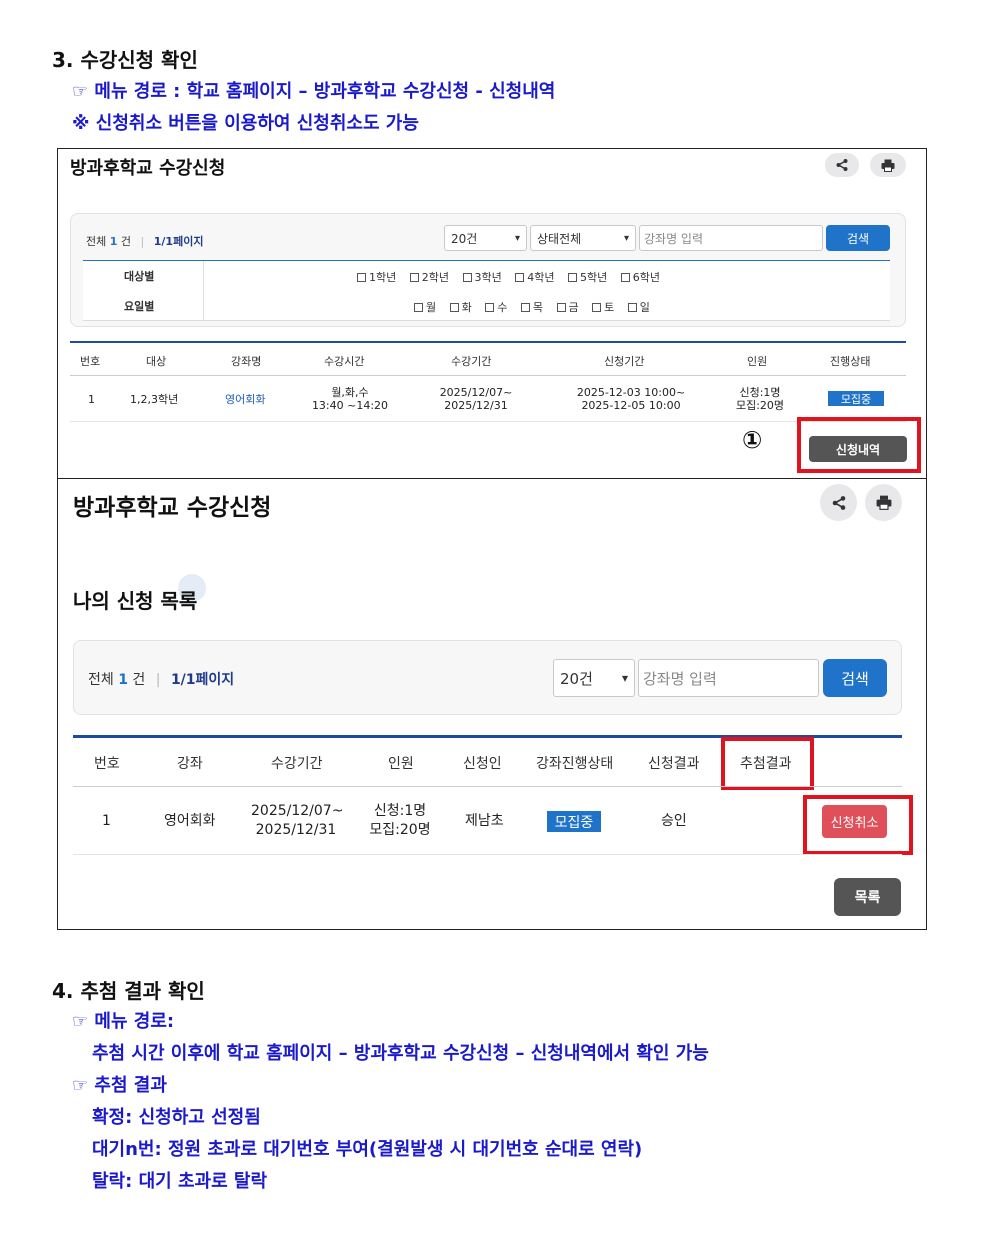  I want to click on target-checkbox-2: 2학년, so click(429, 277).